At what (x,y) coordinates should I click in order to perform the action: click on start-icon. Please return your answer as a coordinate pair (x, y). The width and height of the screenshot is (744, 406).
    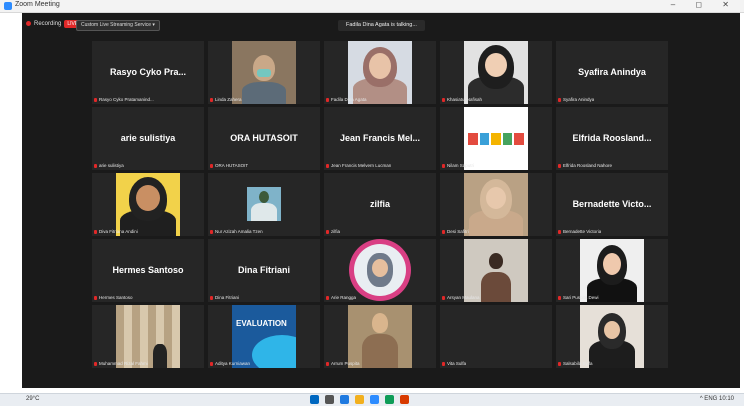
    Looking at the image, I should click on (314, 399).